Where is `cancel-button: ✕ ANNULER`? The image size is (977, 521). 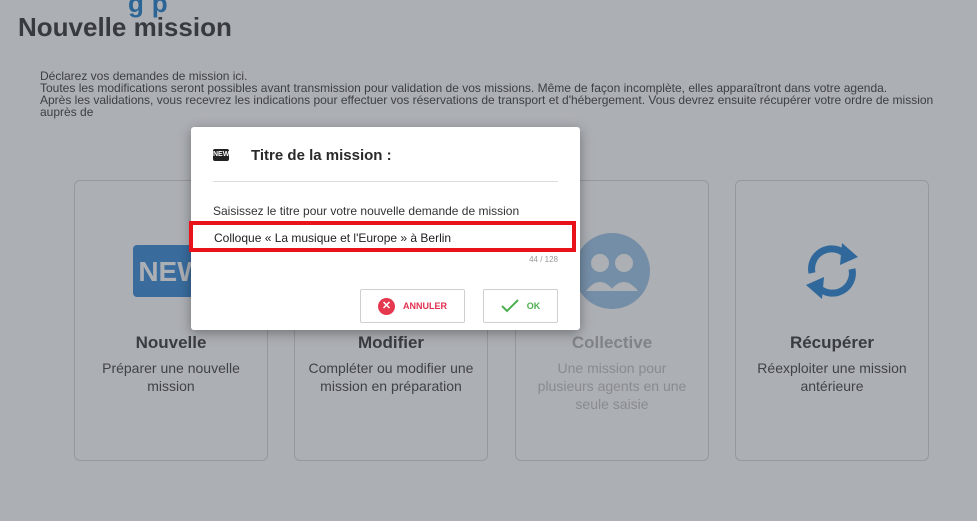 cancel-button: ✕ ANNULER is located at coordinates (412, 306).